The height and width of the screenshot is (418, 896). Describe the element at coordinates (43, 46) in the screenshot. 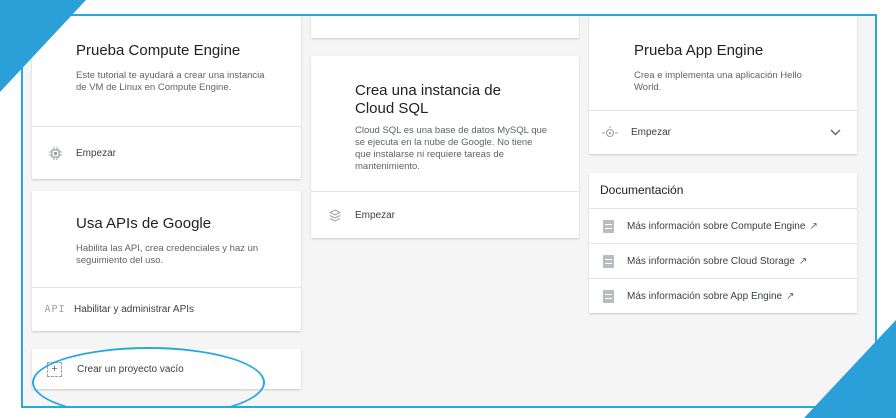

I see `corner-decoration-top-left` at that location.